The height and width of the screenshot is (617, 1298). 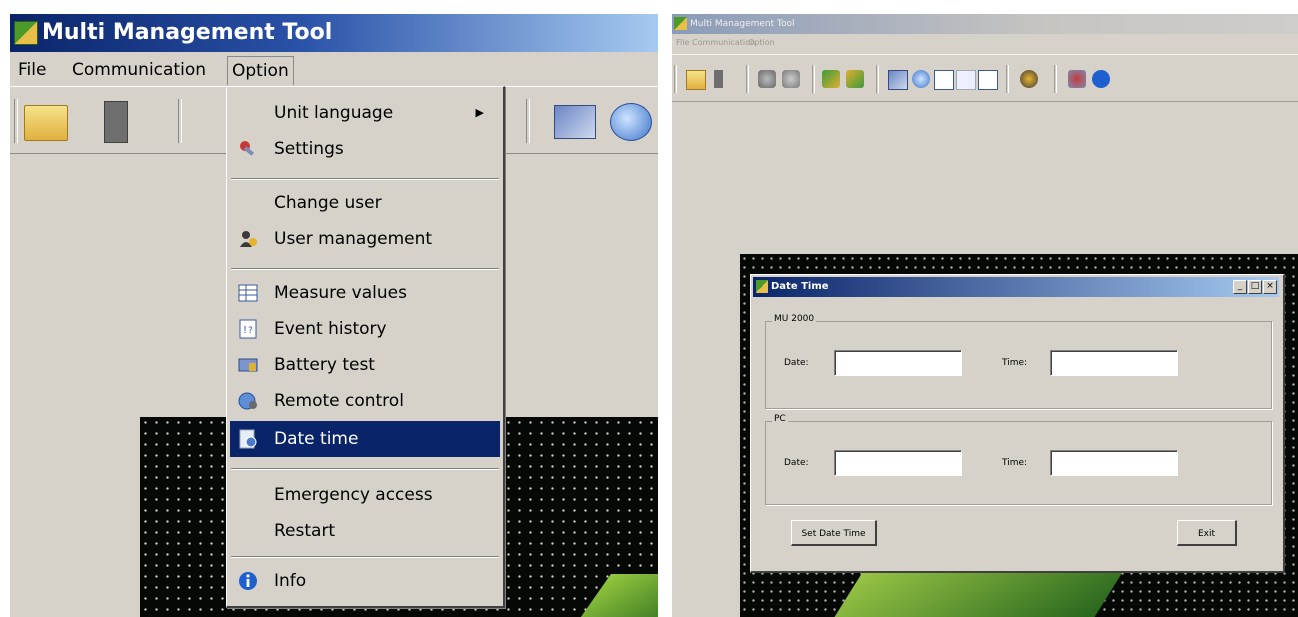 I want to click on event-history-icon, so click(x=944, y=80).